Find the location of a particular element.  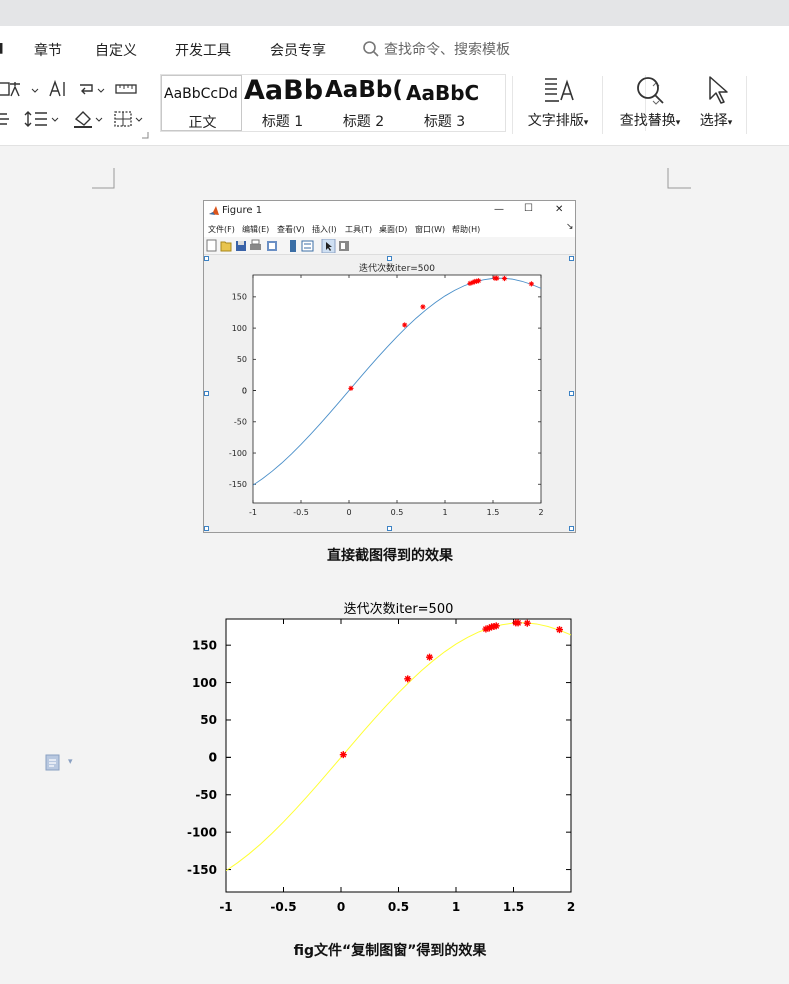

style-normal-sample: AaBbCcDd is located at coordinates (201, 94).